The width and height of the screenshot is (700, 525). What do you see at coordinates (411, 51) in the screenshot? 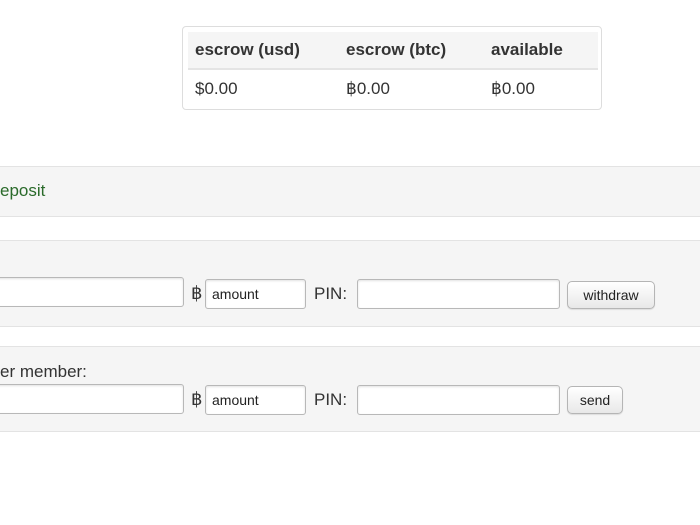
I see `header-escrow-btc: escrow (btc)` at bounding box center [411, 51].